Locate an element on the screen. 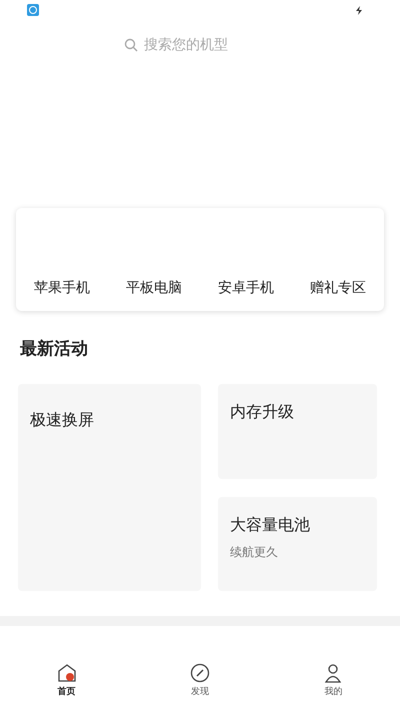 This screenshot has width=400, height=711. activity-title: 大容量电池 is located at coordinates (270, 525).